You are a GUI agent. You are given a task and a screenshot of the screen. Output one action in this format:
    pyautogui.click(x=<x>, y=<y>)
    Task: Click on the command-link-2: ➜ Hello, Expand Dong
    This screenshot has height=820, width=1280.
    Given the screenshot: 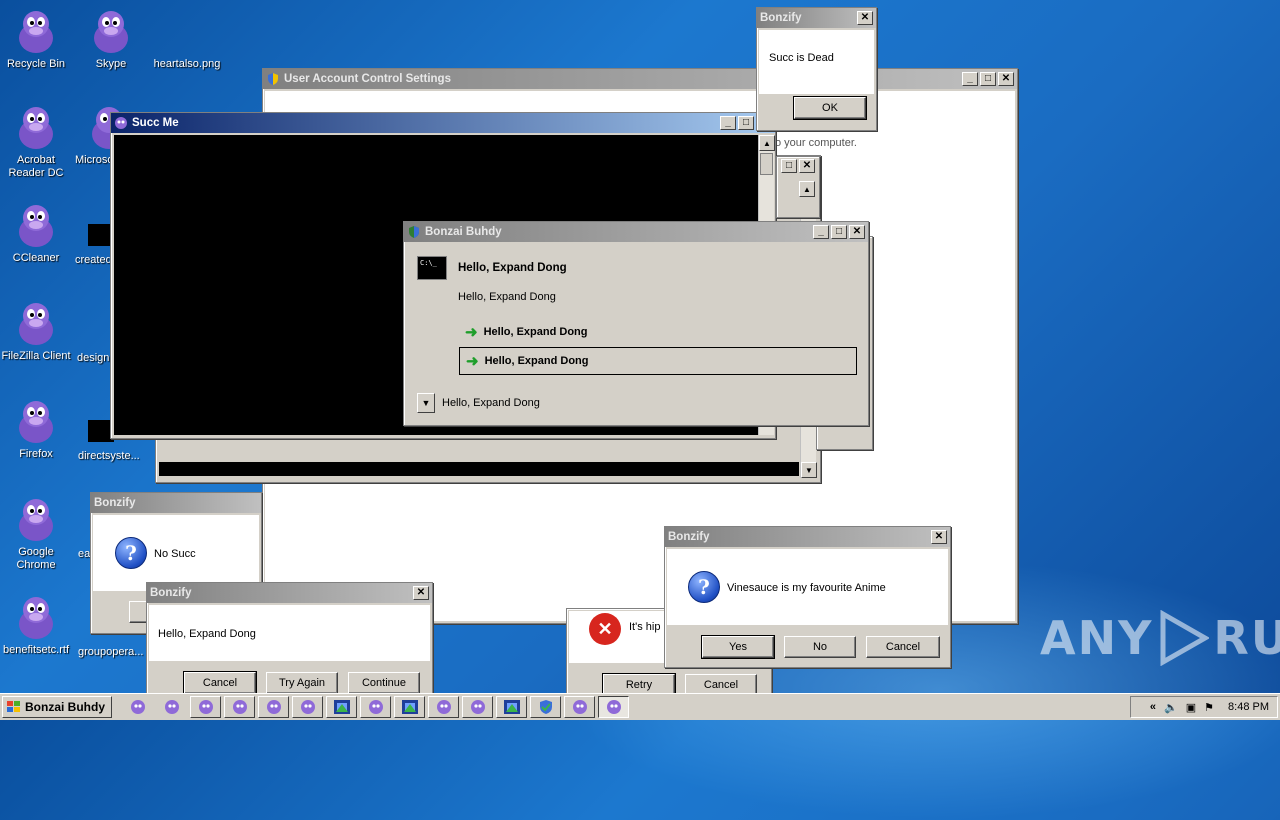 What is the action you would take?
    pyautogui.click(x=658, y=361)
    